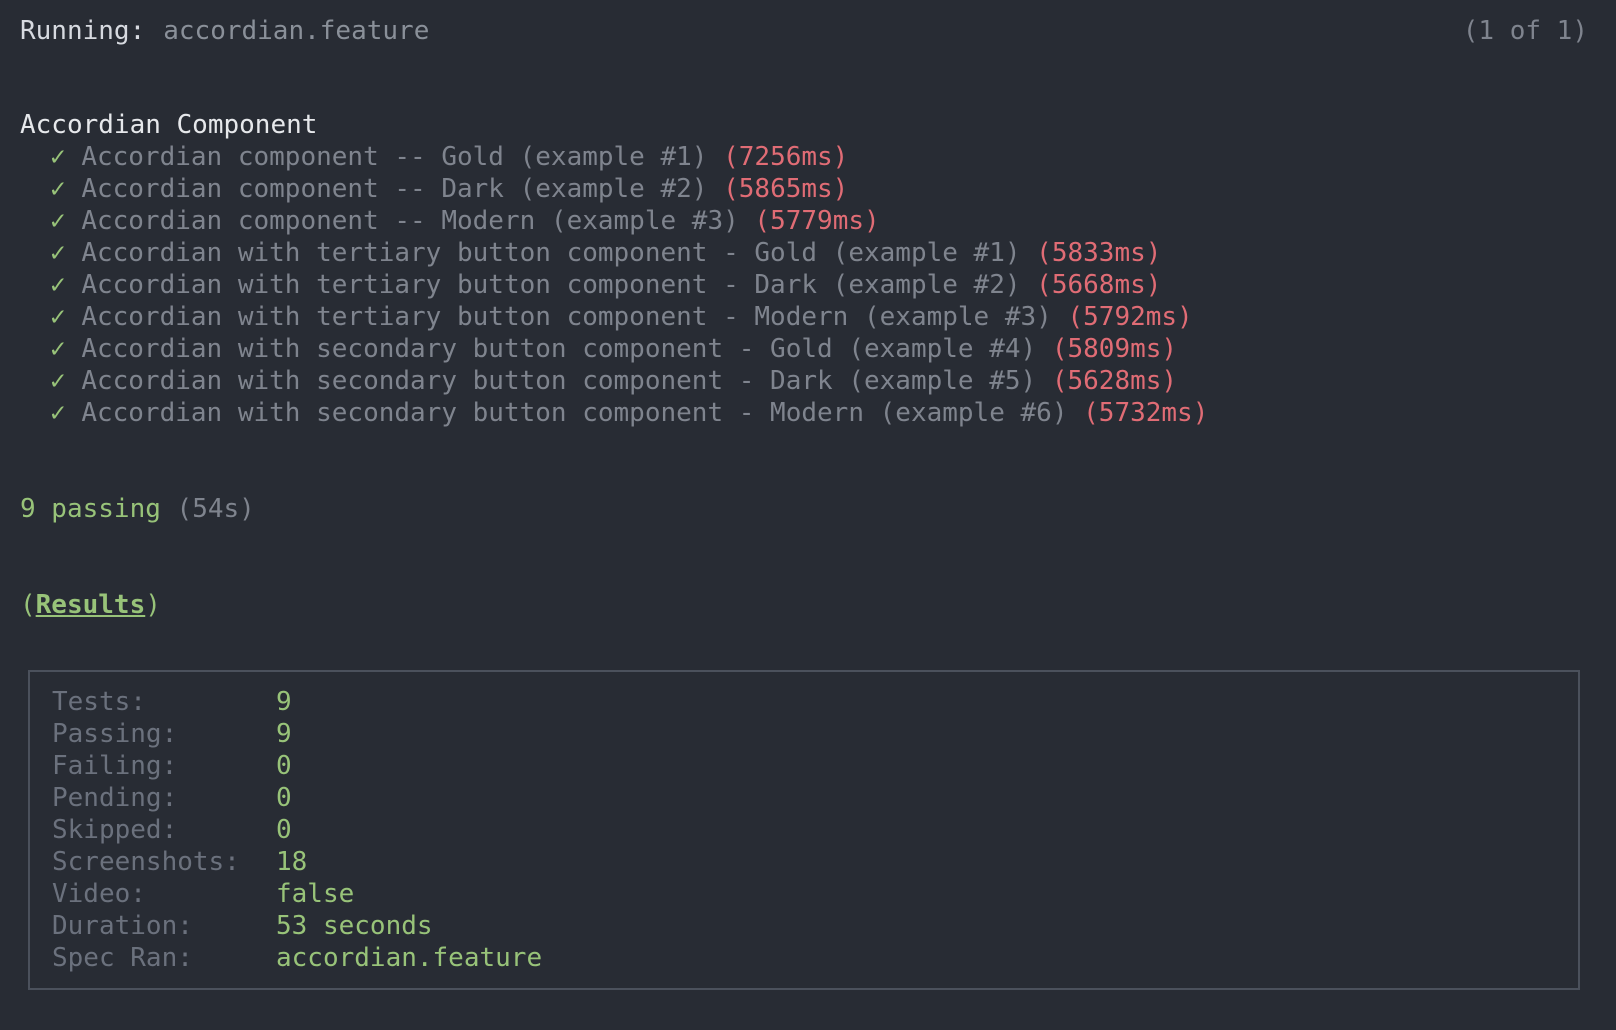 The width and height of the screenshot is (1616, 1030). What do you see at coordinates (169, 125) in the screenshot?
I see `suite-title: Accordian Component` at bounding box center [169, 125].